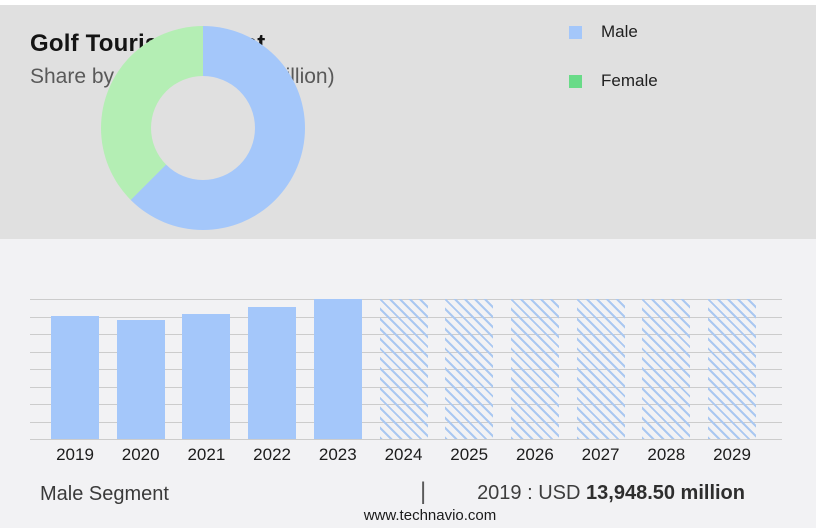 The height and width of the screenshot is (528, 816). I want to click on x-axis-label-2022: 2022, so click(272, 454).